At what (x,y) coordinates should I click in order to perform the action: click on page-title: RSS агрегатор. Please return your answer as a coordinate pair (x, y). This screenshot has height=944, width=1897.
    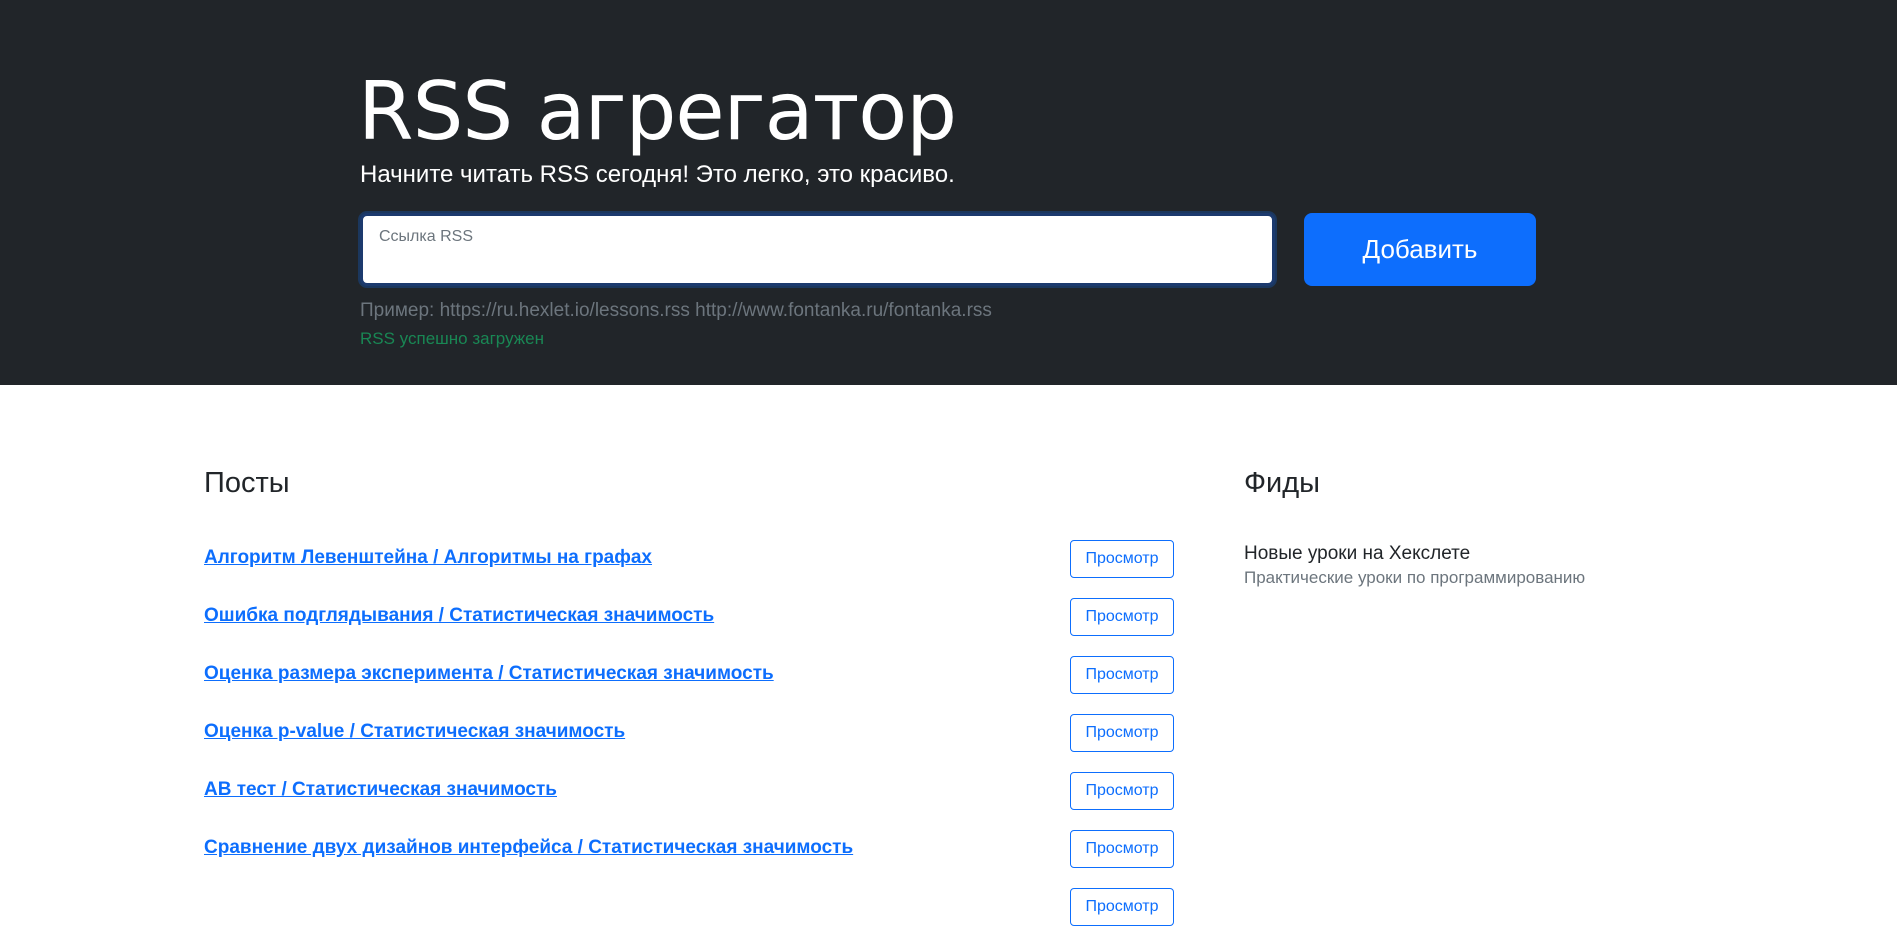
    Looking at the image, I should click on (657, 111).